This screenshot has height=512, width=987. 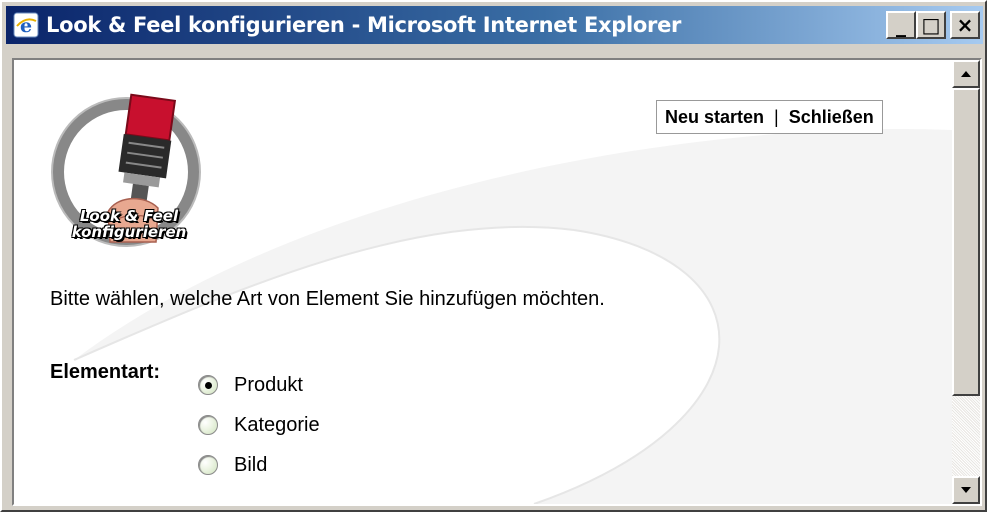 I want to click on option-label: Bild, so click(x=250, y=465).